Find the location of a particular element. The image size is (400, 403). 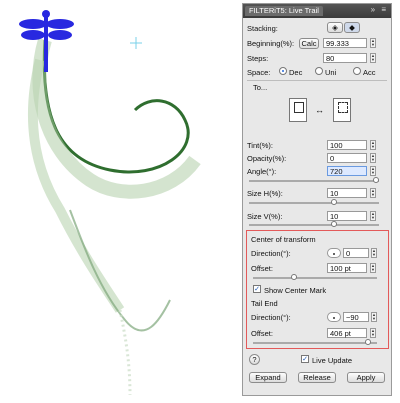

tint-label: Tint(%): is located at coordinates (260, 145).